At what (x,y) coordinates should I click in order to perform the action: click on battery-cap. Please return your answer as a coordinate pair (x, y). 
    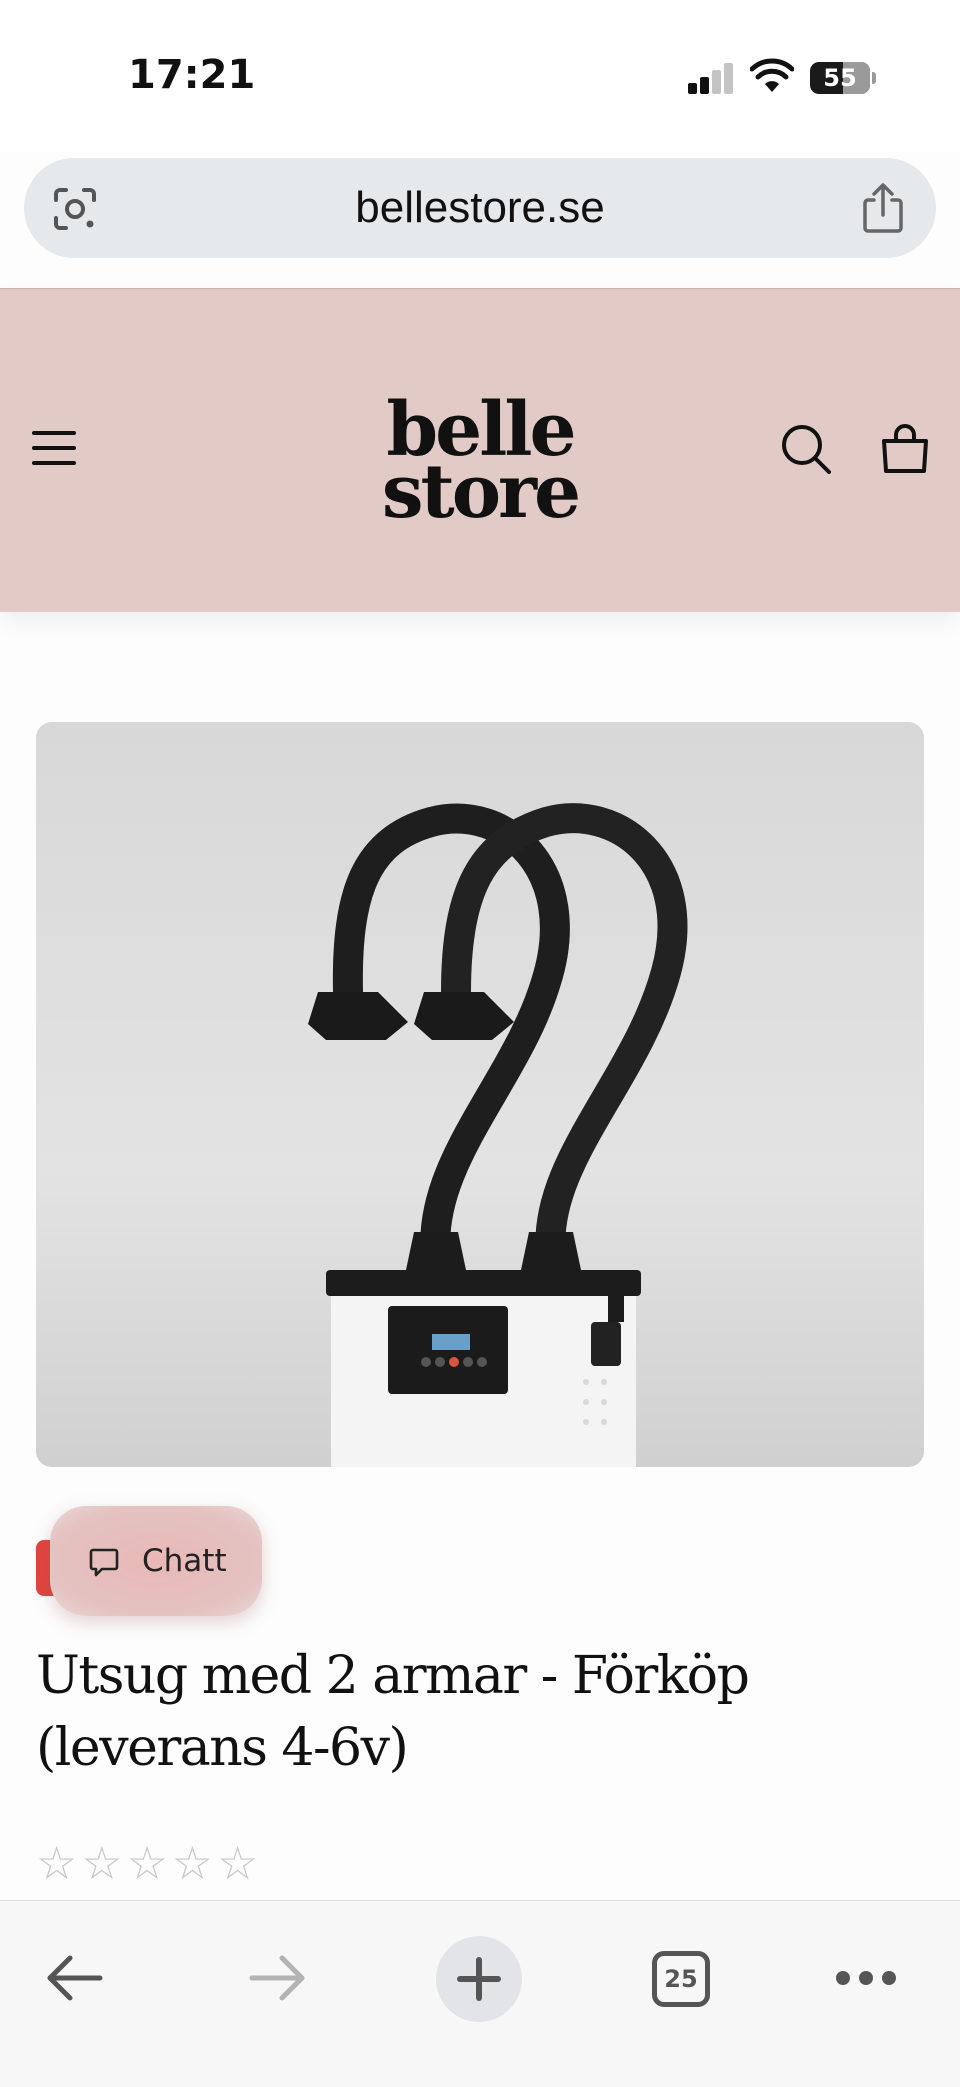
    Looking at the image, I should click on (874, 78).